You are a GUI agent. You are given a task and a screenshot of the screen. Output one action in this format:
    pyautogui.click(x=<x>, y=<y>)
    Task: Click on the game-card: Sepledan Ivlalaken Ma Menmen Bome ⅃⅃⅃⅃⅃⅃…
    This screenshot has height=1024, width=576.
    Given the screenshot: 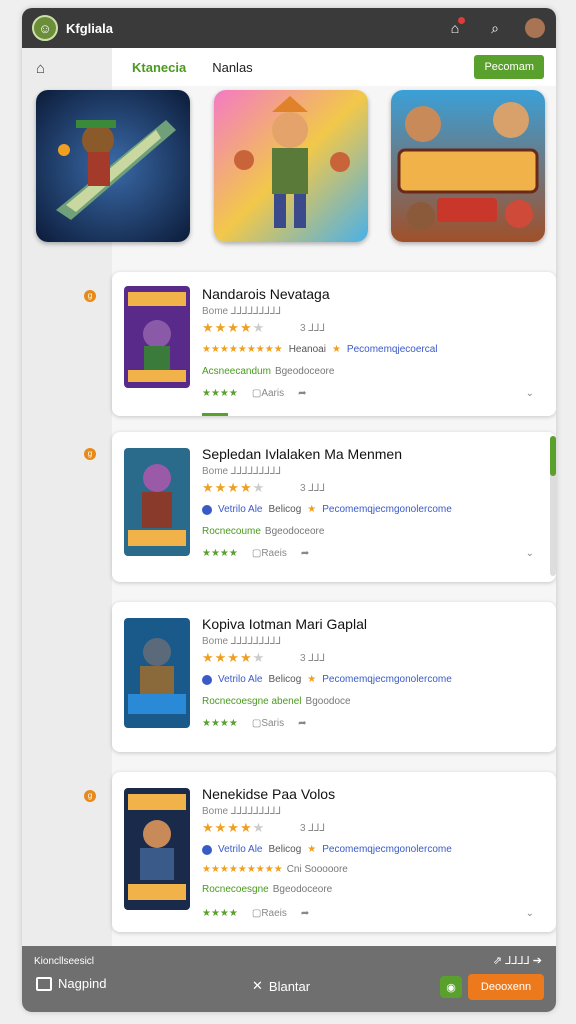 What is the action you would take?
    pyautogui.click(x=334, y=507)
    